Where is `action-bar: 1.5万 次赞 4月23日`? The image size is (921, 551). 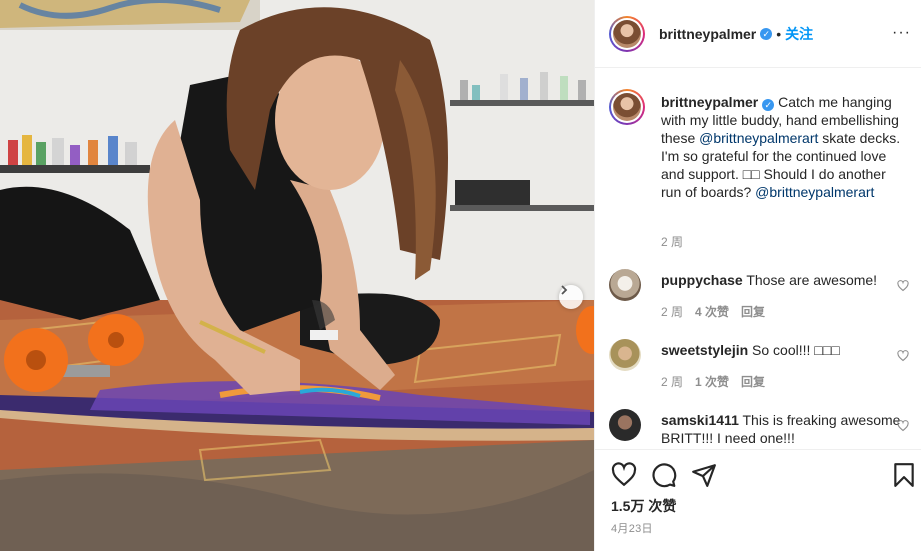 action-bar: 1.5万 次赞 4月23日 is located at coordinates (758, 500).